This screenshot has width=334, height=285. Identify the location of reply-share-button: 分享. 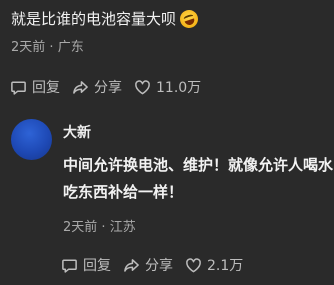
(148, 265).